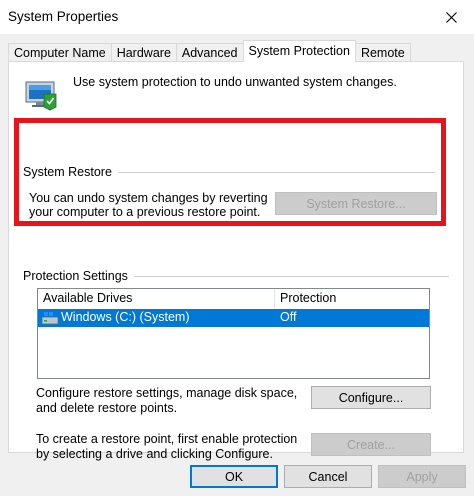  I want to click on apply-button: Apply, so click(422, 476).